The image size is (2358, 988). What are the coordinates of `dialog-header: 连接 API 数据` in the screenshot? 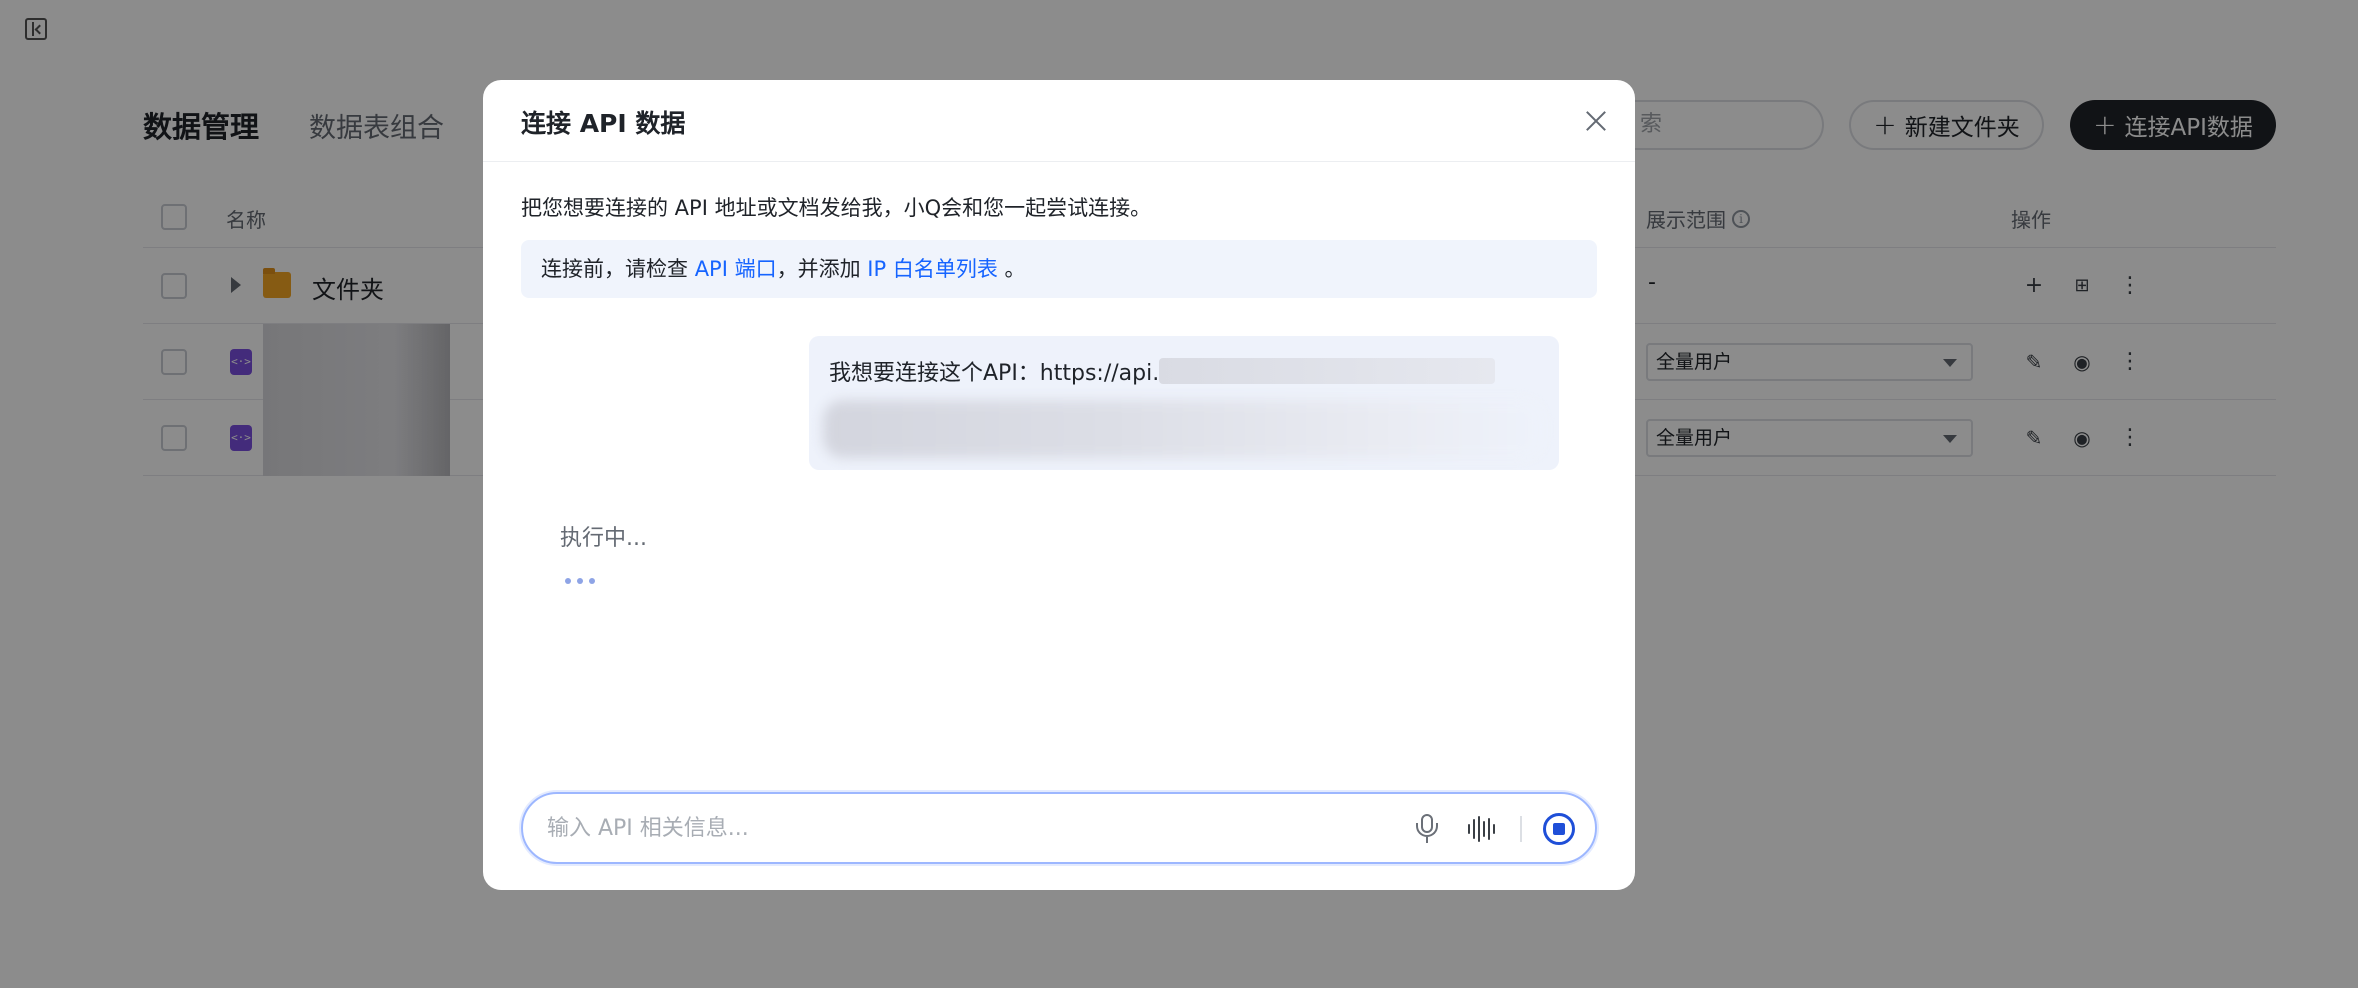 It's located at (1059, 121).